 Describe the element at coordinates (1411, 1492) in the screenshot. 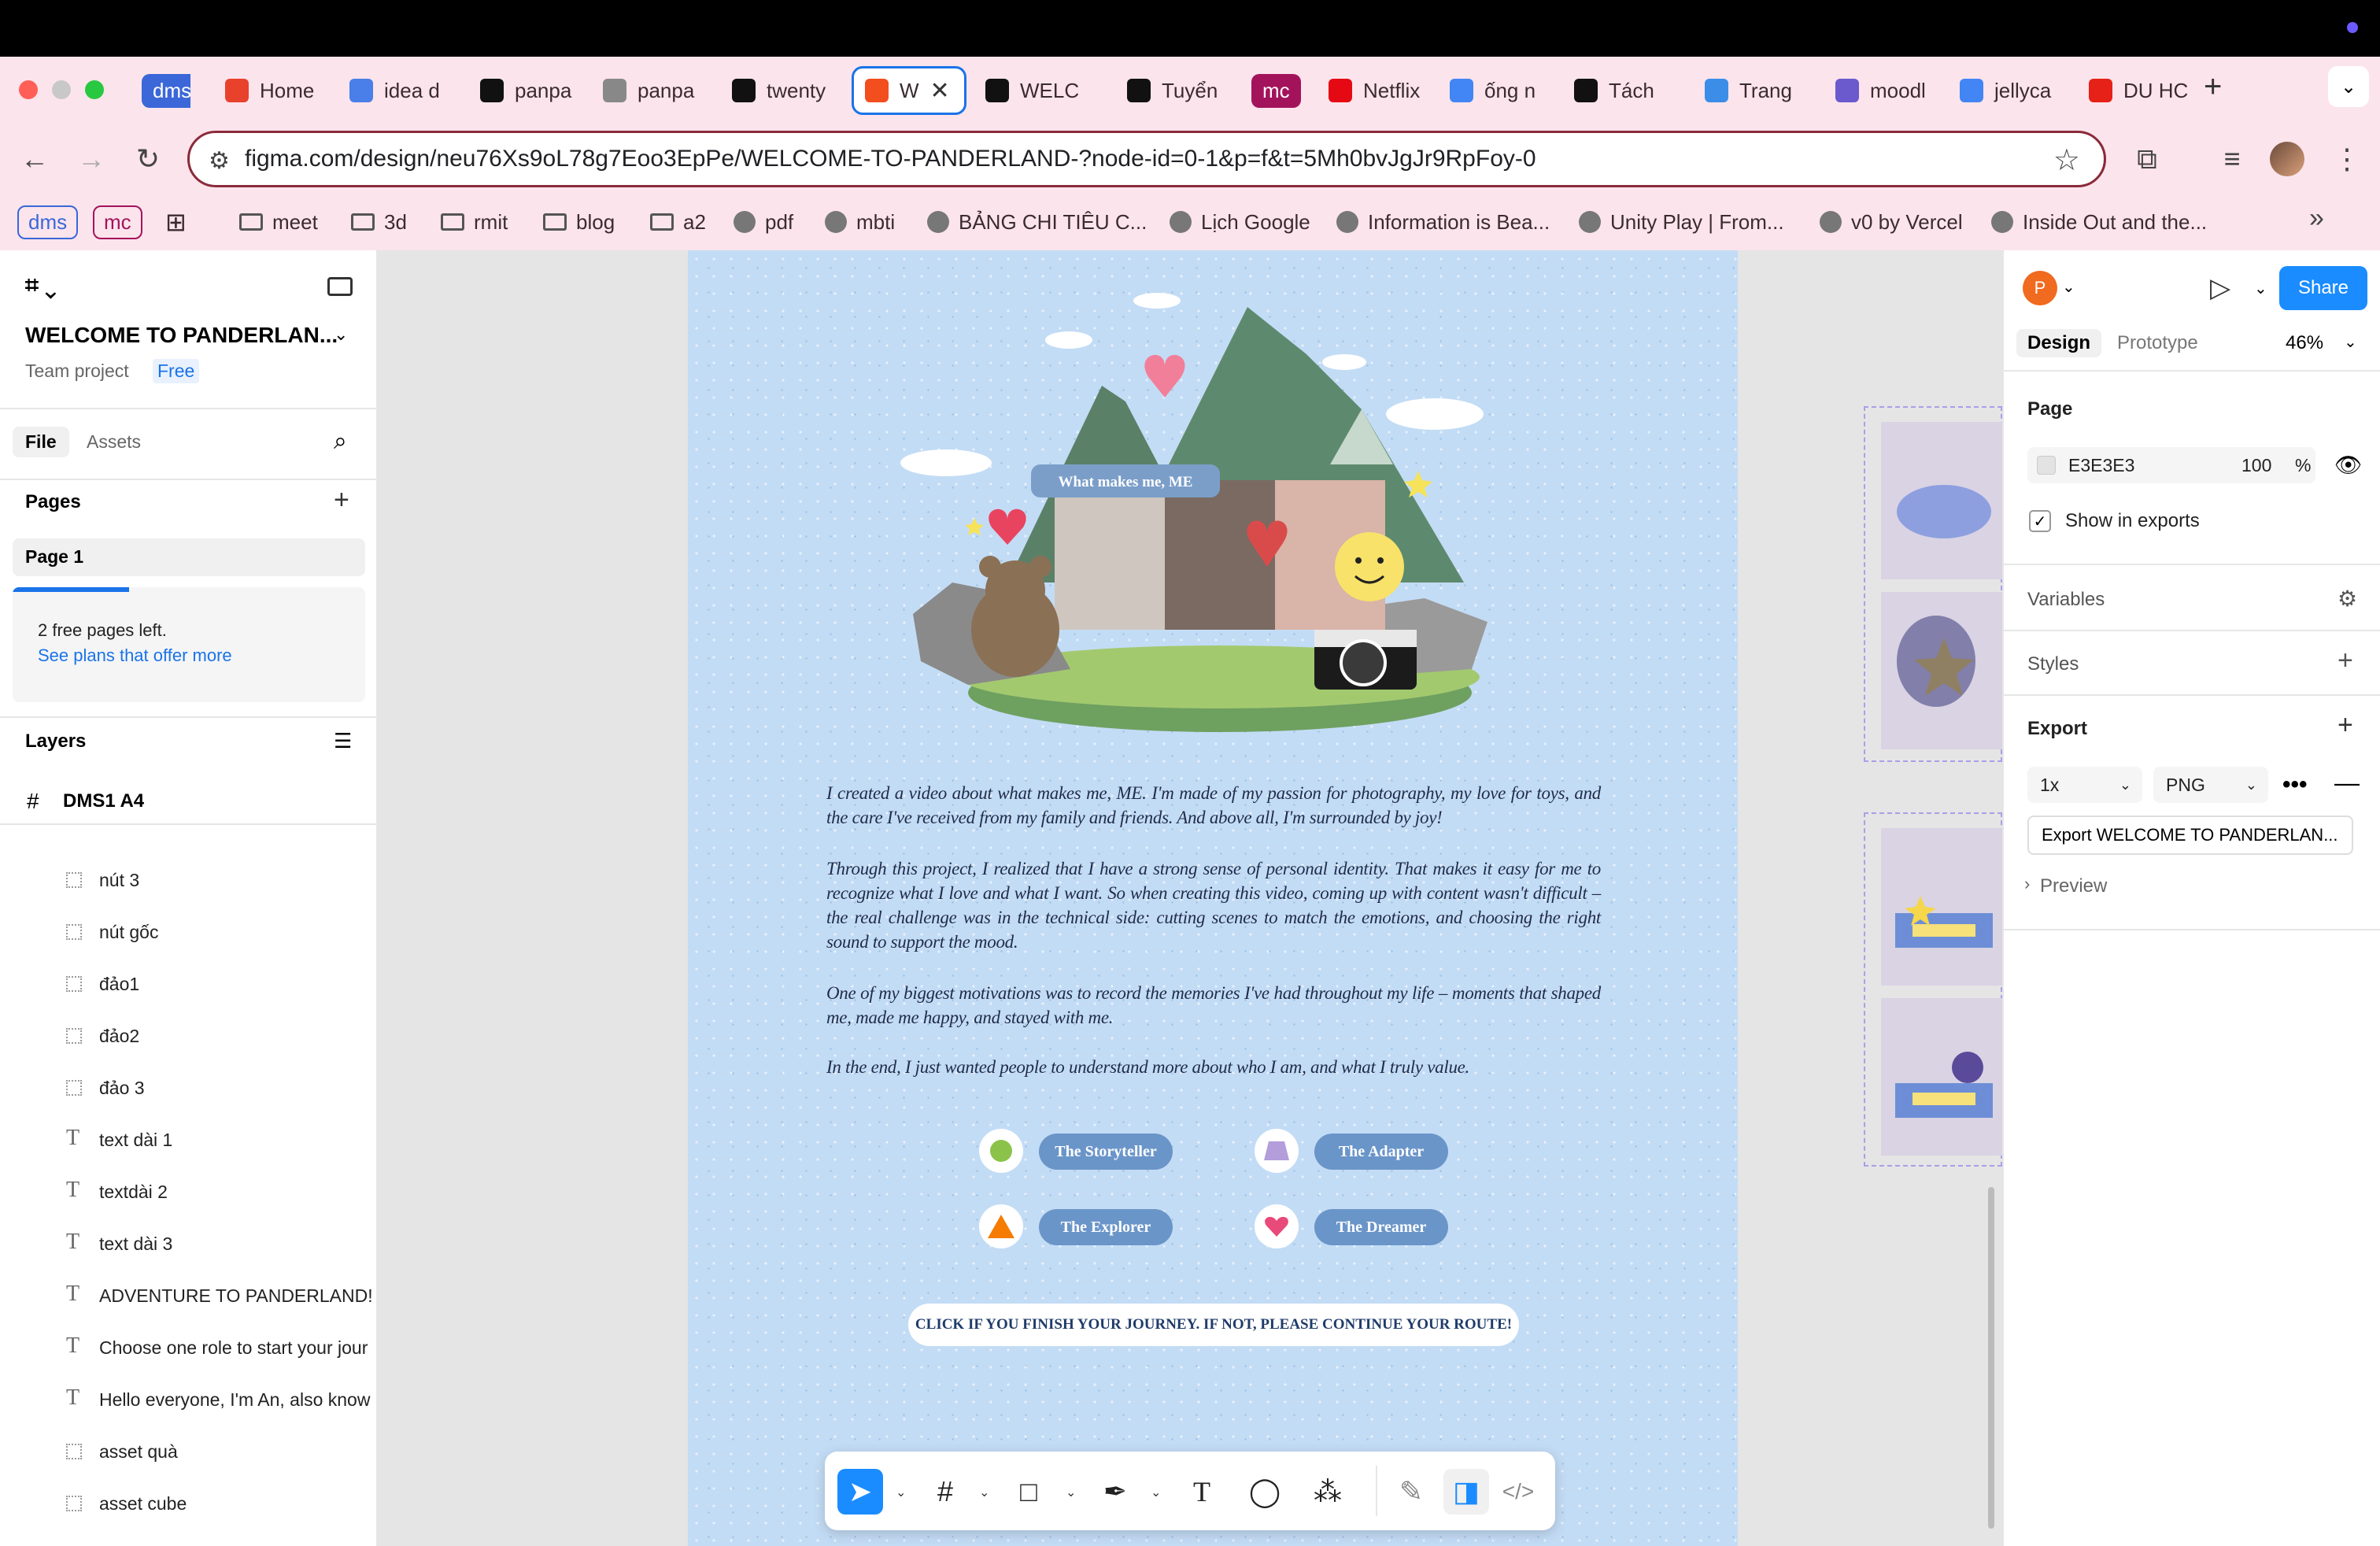

I see `draw-mode-icon: ✎` at that location.